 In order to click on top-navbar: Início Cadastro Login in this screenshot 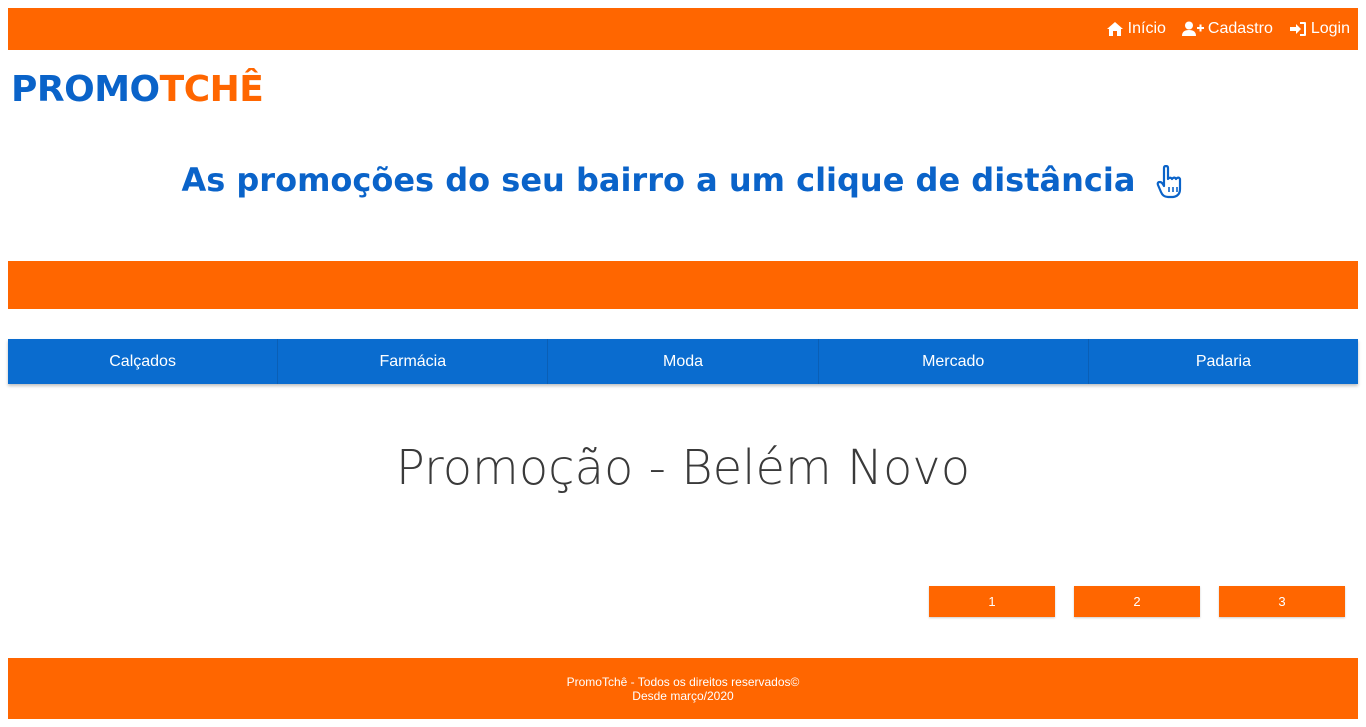, I will do `click(683, 29)`.